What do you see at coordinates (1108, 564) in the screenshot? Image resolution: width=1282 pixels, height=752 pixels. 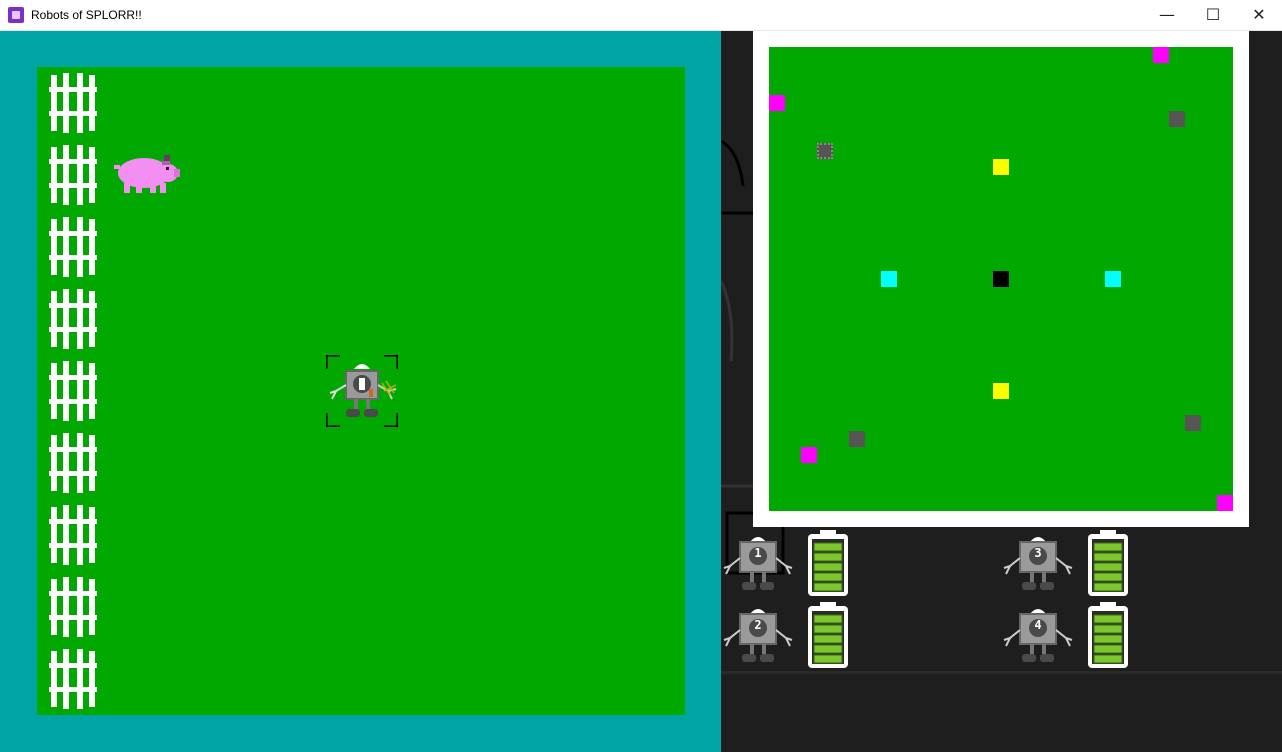 I see `robot-3-battery` at bounding box center [1108, 564].